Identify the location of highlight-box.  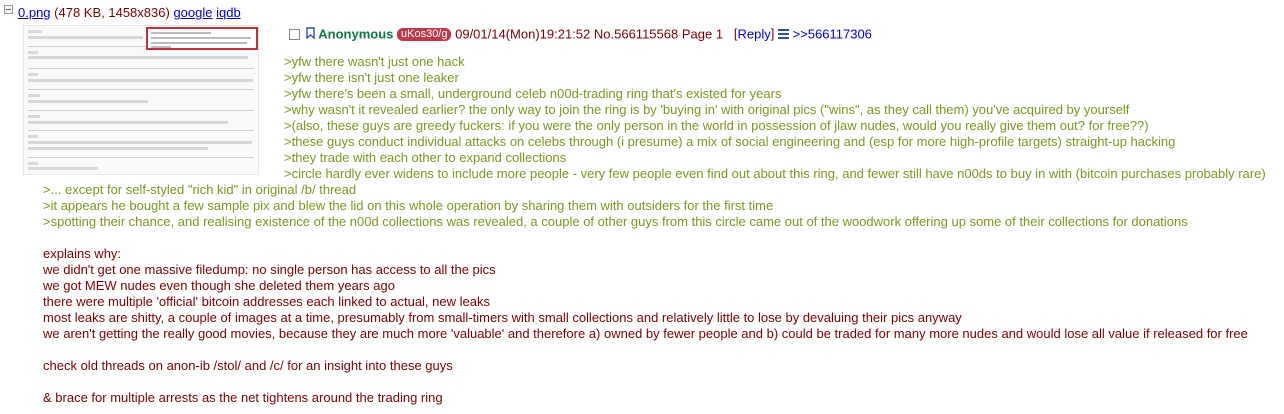
(202, 38).